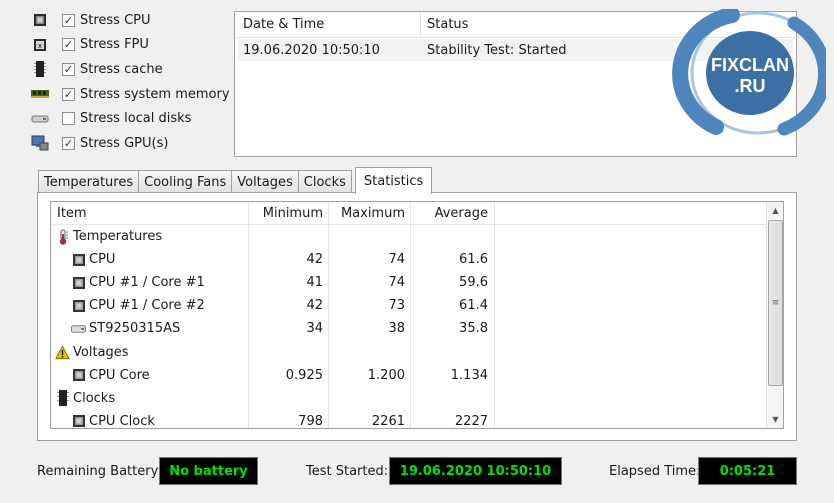 The height and width of the screenshot is (503, 834). Describe the element at coordinates (417, 260) in the screenshot. I see `table-row: CPU 42 74 61.6` at that location.